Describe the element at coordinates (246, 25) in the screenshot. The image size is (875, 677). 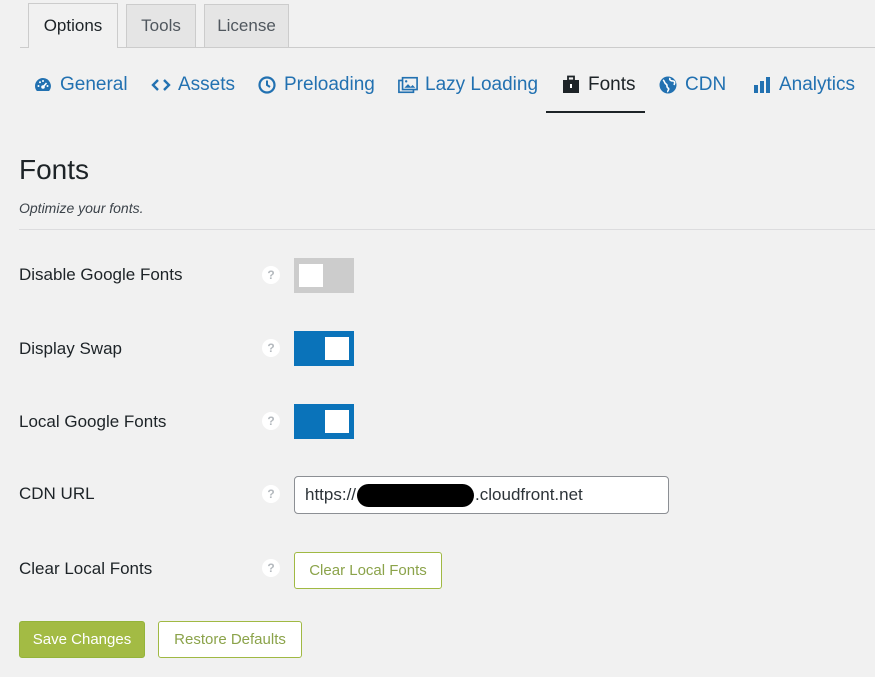
I see `tab-license: License` at that location.